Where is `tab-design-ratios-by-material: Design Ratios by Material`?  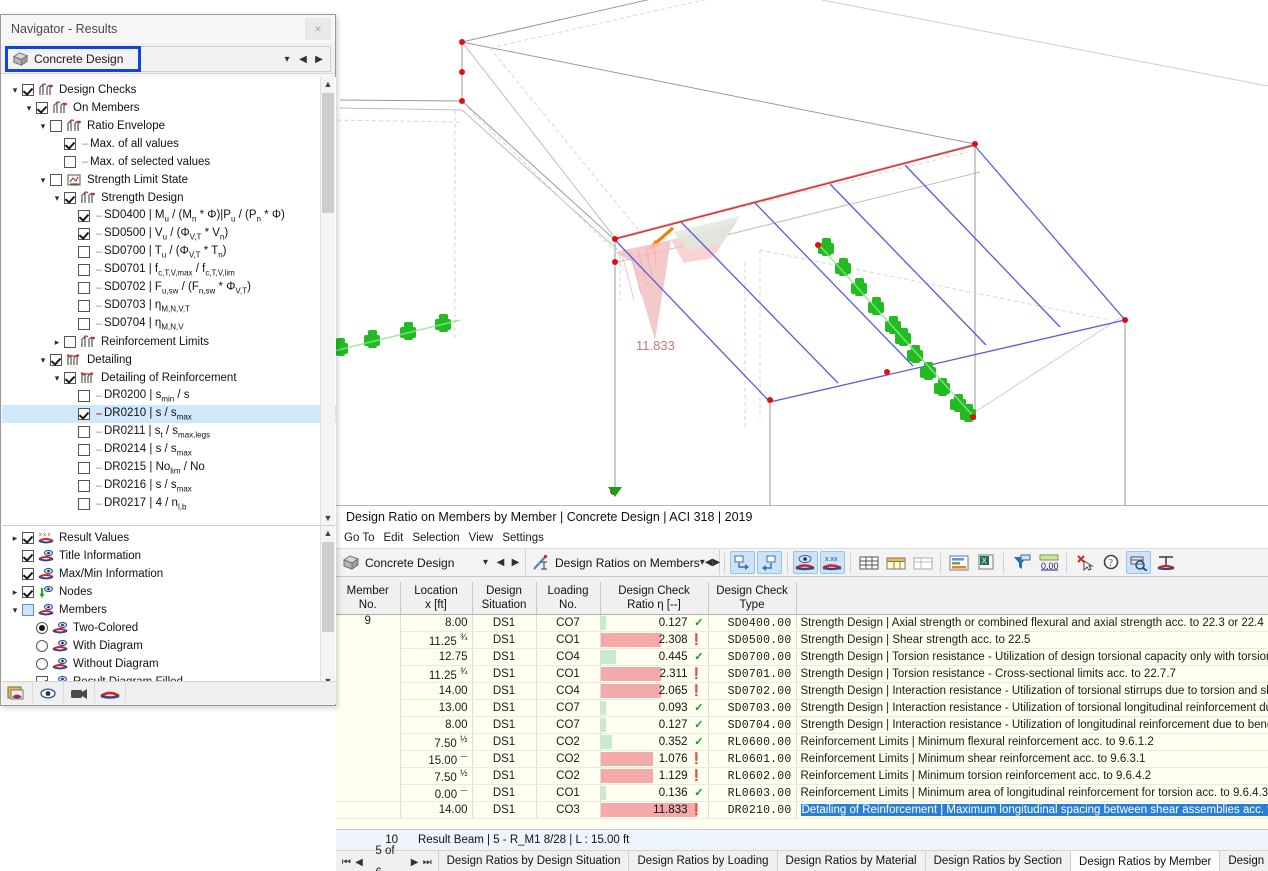 tab-design-ratios-by-material: Design Ratios by Material is located at coordinates (850, 861).